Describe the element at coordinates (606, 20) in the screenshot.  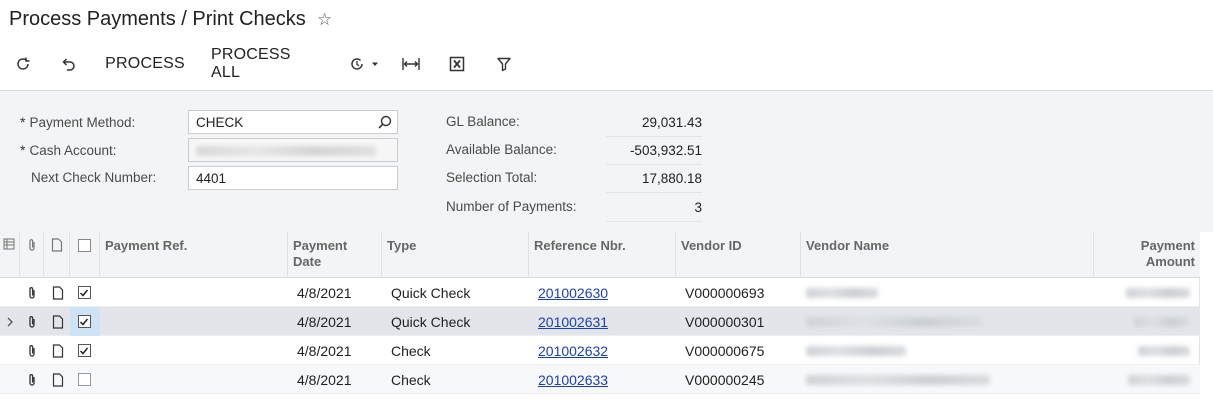
I see `title-bar: Process Payments / Print Checks ☆` at that location.